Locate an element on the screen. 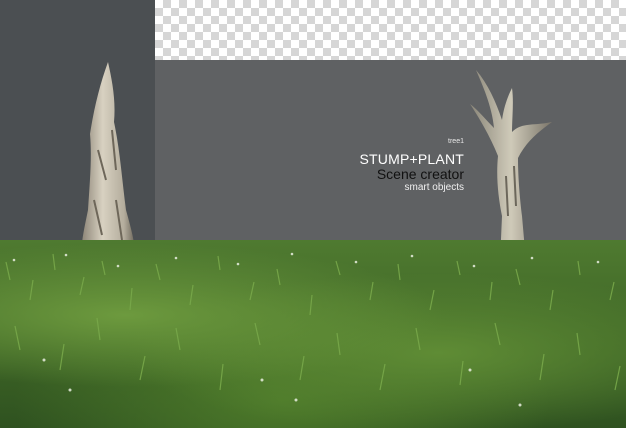  tree-tag: tree1 is located at coordinates (456, 141).